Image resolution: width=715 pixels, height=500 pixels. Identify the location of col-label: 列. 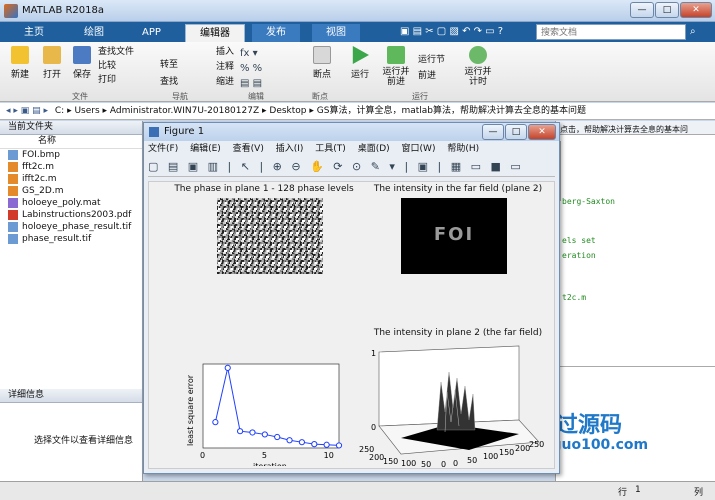
(699, 493).